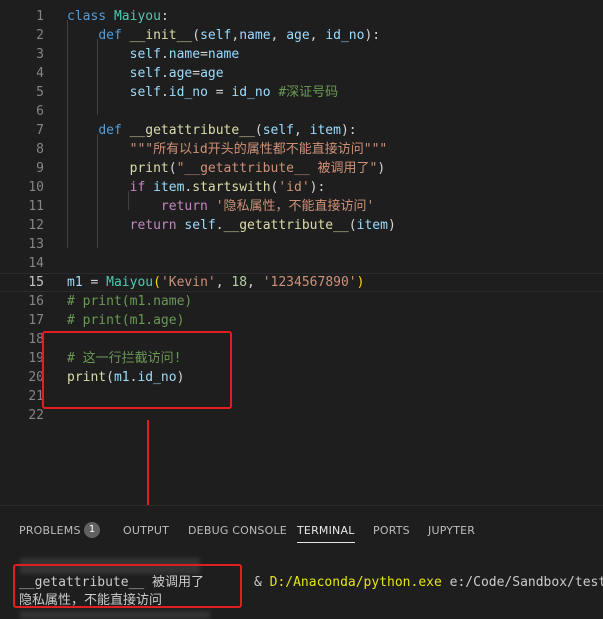 Image resolution: width=603 pixels, height=619 pixels. Describe the element at coordinates (301, 263) in the screenshot. I see `code-line: 14` at that location.